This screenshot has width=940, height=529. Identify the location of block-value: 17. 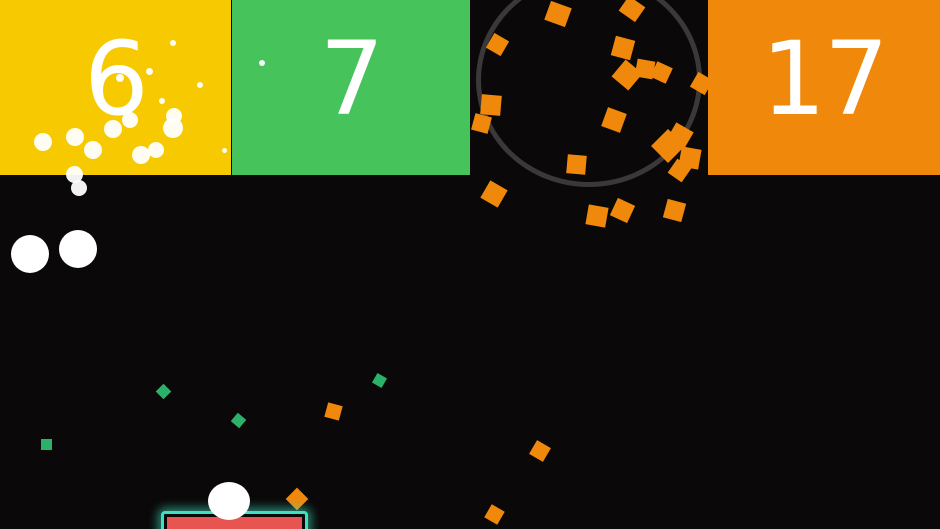
(825, 79).